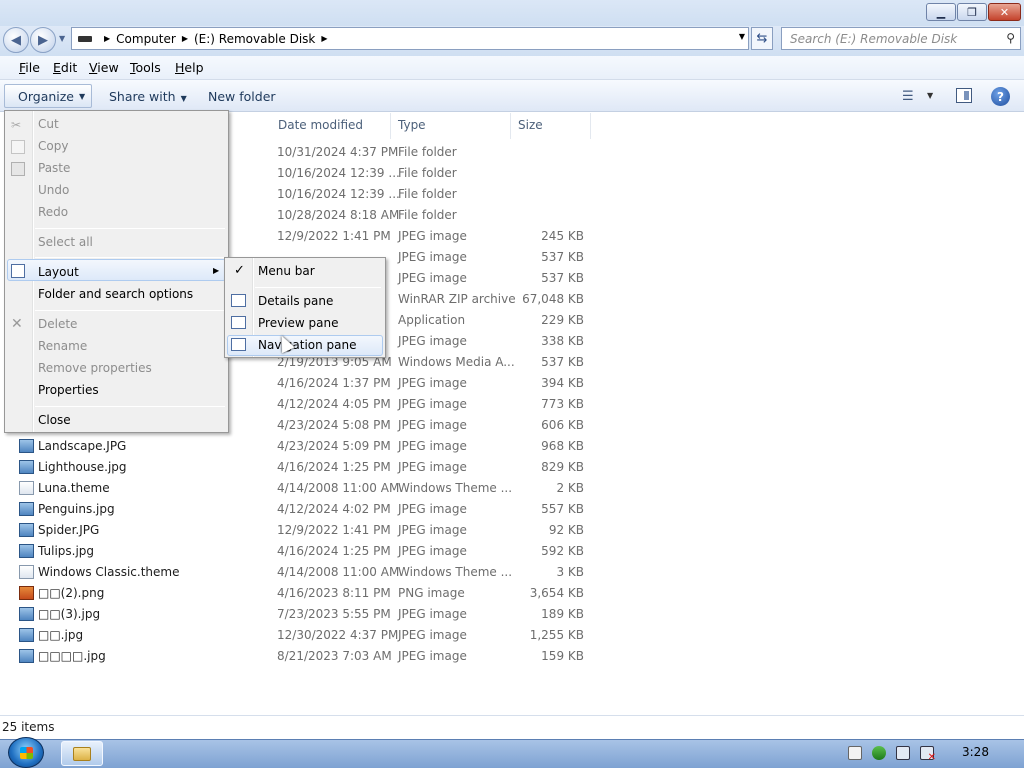 Image resolution: width=1024 pixels, height=768 pixels. What do you see at coordinates (48, 124) in the screenshot?
I see `menu-item-cut: Cut` at bounding box center [48, 124].